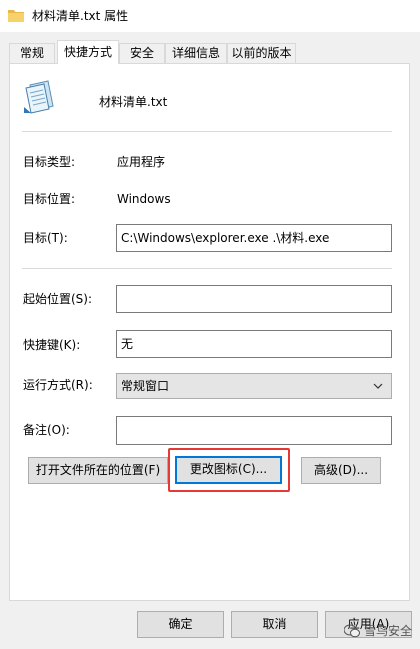 Image resolution: width=420 pixels, height=649 pixels. What do you see at coordinates (88, 52) in the screenshot?
I see `tab-shortcut: 快捷方式` at bounding box center [88, 52].